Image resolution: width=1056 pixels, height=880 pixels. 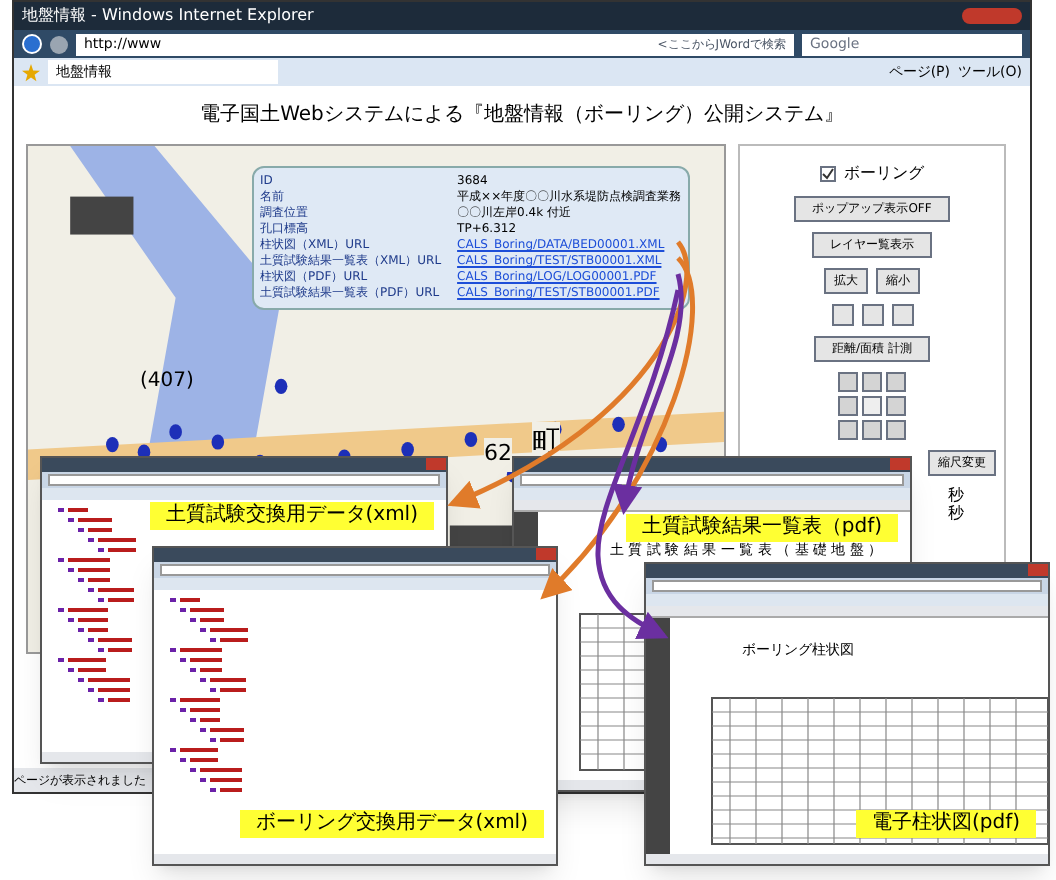 I want to click on caption-label: 電子柱状図(pdf), so click(x=945, y=824).